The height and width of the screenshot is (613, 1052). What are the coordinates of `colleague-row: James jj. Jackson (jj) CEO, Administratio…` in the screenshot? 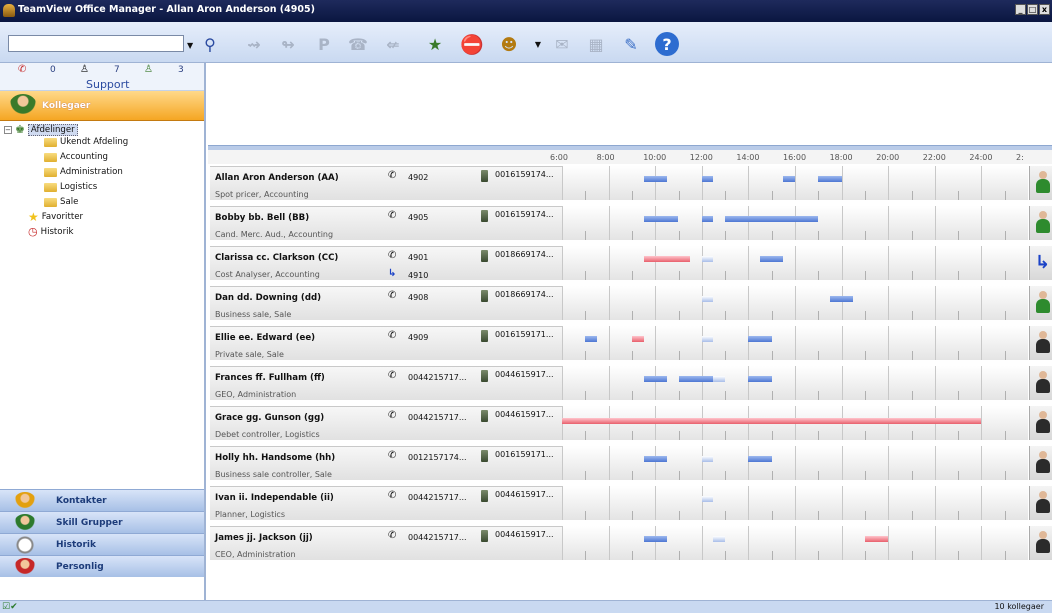 It's located at (630, 543).